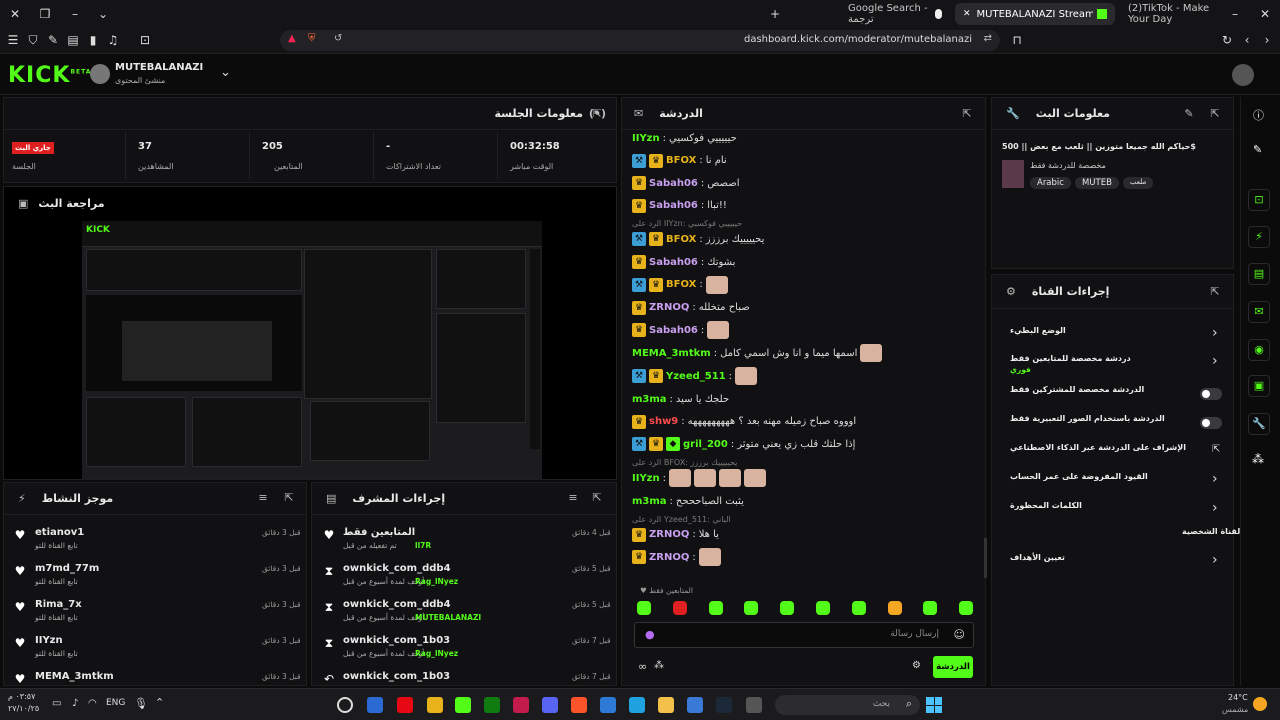 The image size is (1280, 720). I want to click on channel-action-row: الدردشة مخصصة للمشتركين فقط, so click(1113, 393).